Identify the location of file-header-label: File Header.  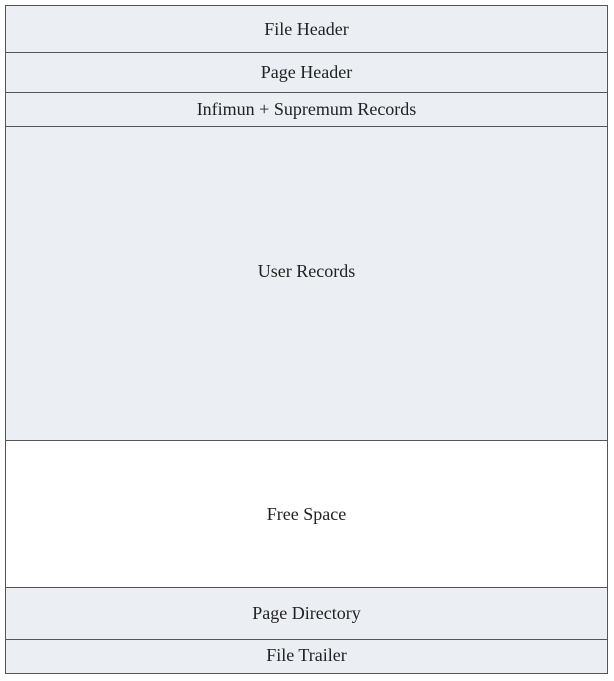
(306, 28).